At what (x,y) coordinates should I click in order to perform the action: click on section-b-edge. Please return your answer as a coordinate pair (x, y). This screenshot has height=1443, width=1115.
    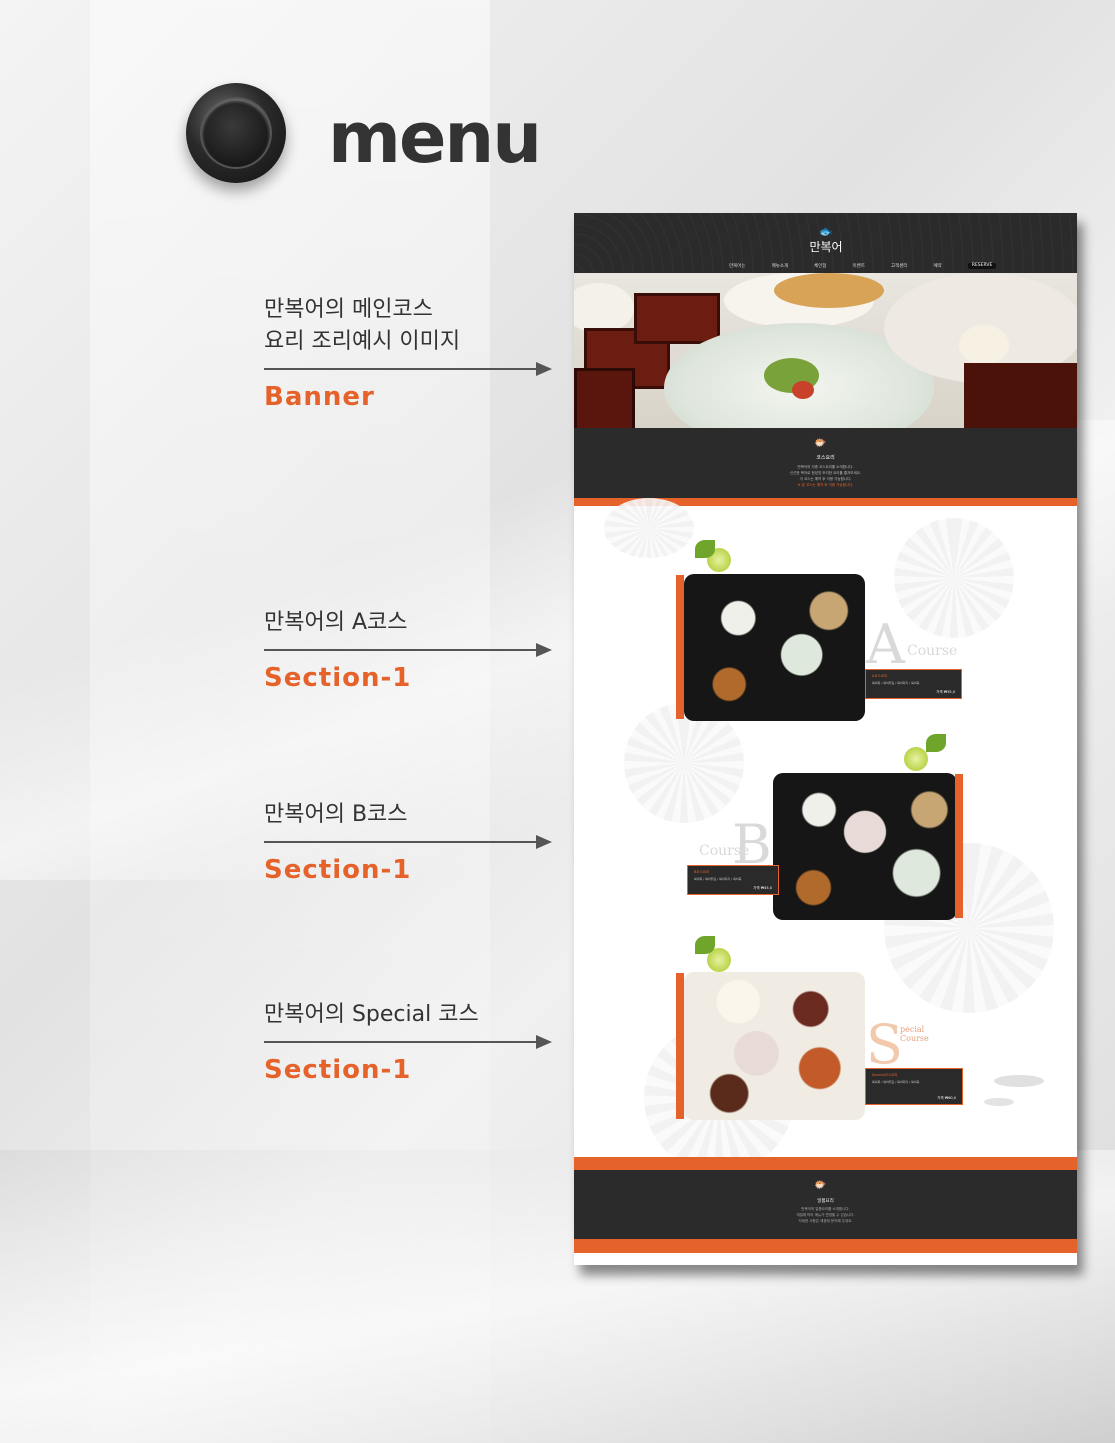
    Looking at the image, I should click on (959, 846).